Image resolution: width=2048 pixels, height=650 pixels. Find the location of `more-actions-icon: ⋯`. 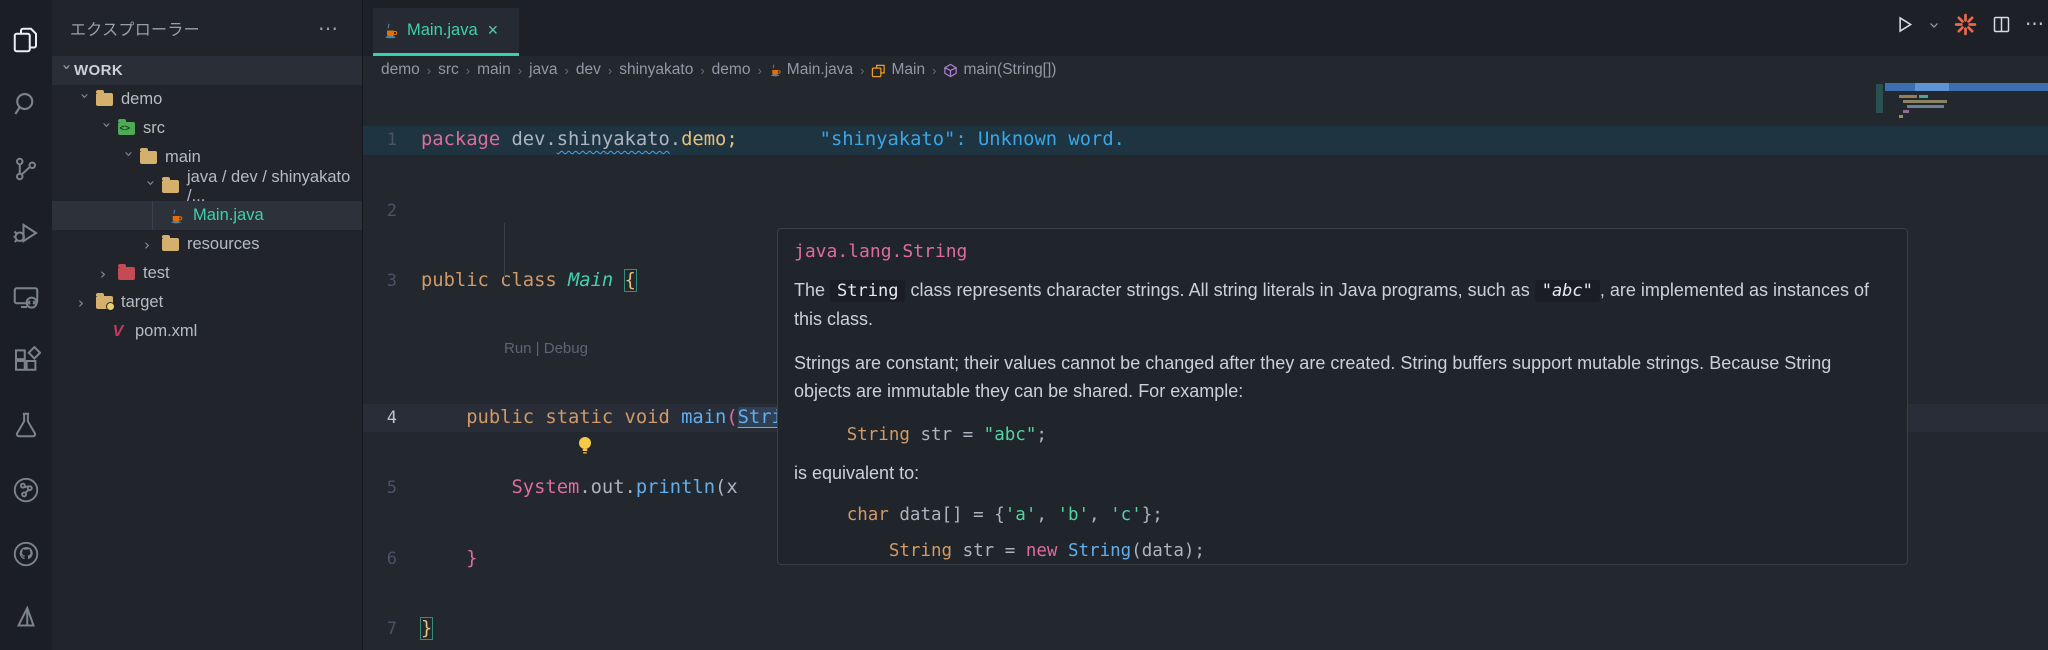

more-actions-icon: ⋯ is located at coordinates (2035, 24).